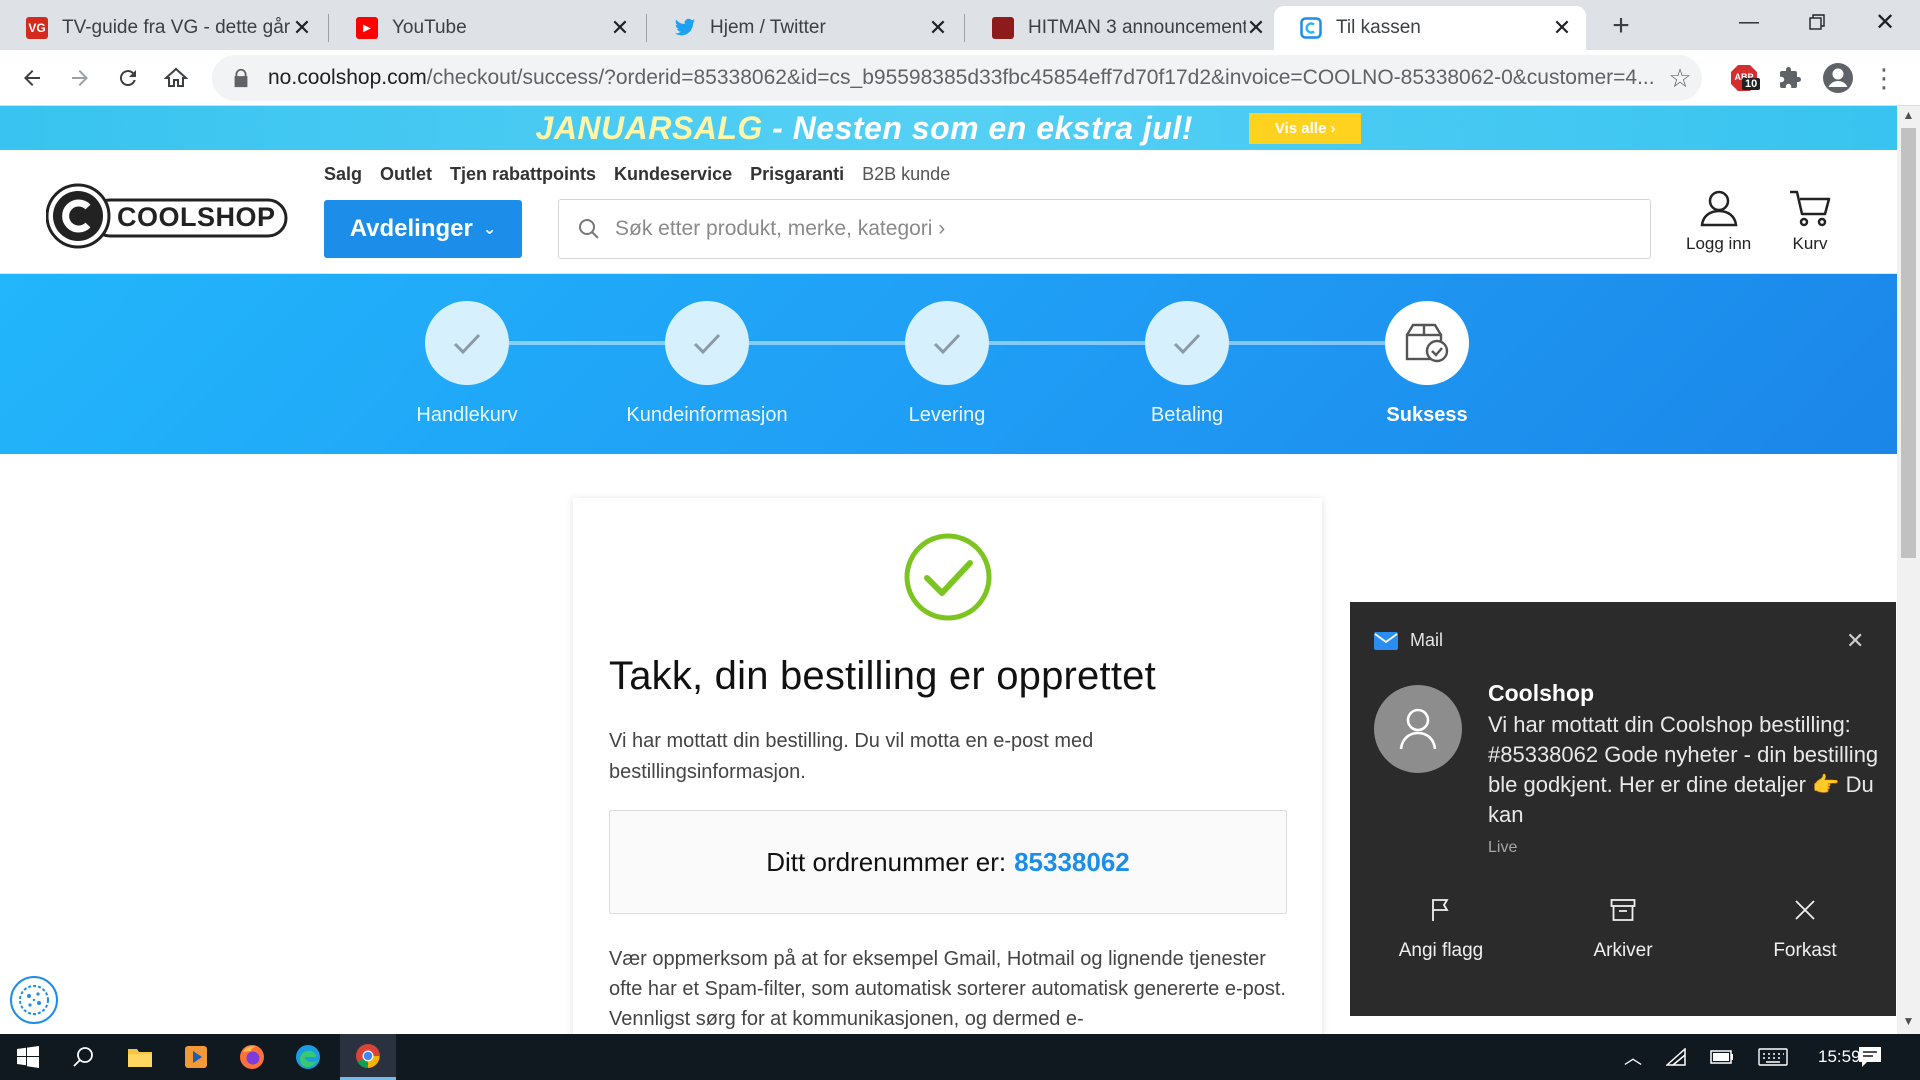 The image size is (1920, 1080). Describe the element at coordinates (32, 78) in the screenshot. I see `back-button` at that location.